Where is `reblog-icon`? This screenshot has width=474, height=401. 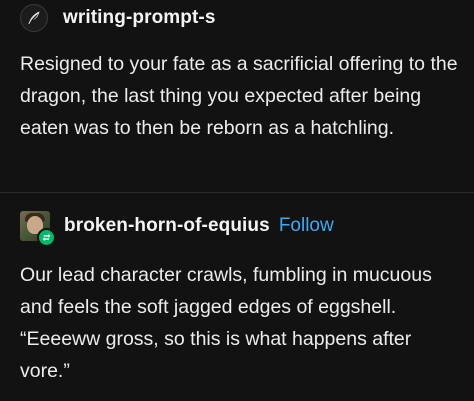 reblog-icon is located at coordinates (46, 237).